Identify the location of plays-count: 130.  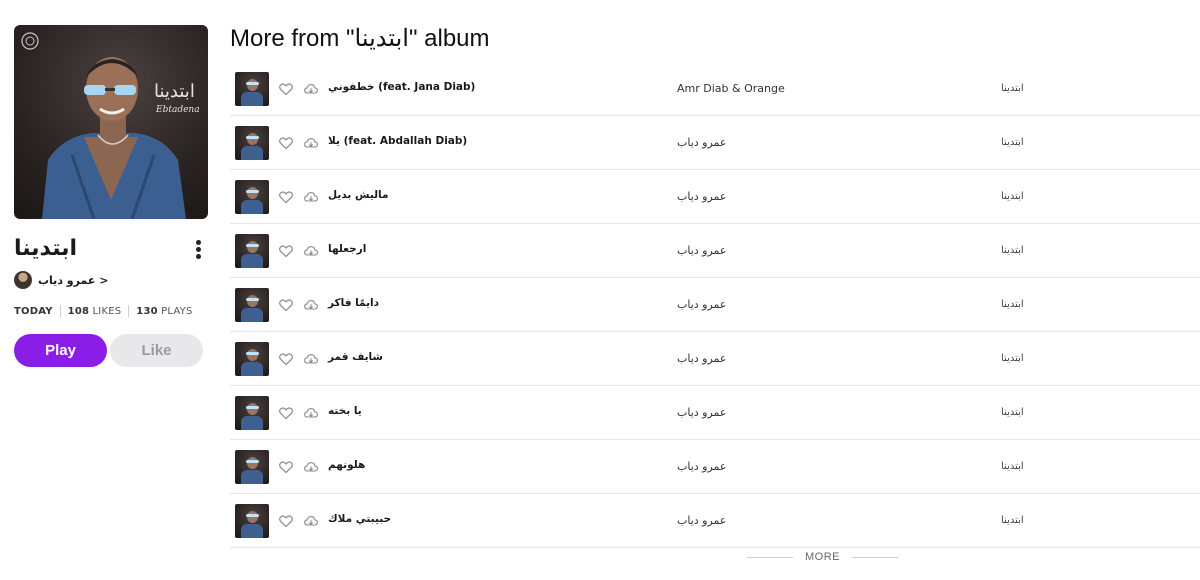
(147, 311).